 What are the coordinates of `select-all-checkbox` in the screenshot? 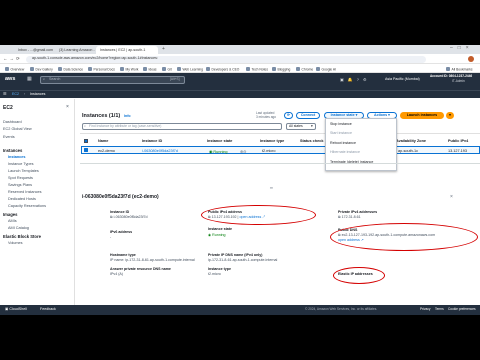 It's located at (86, 141).